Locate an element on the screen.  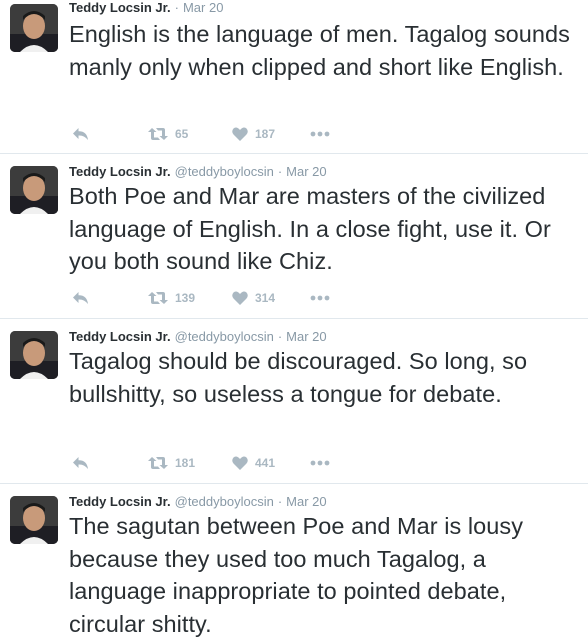
like-count: 314 is located at coordinates (265, 298).